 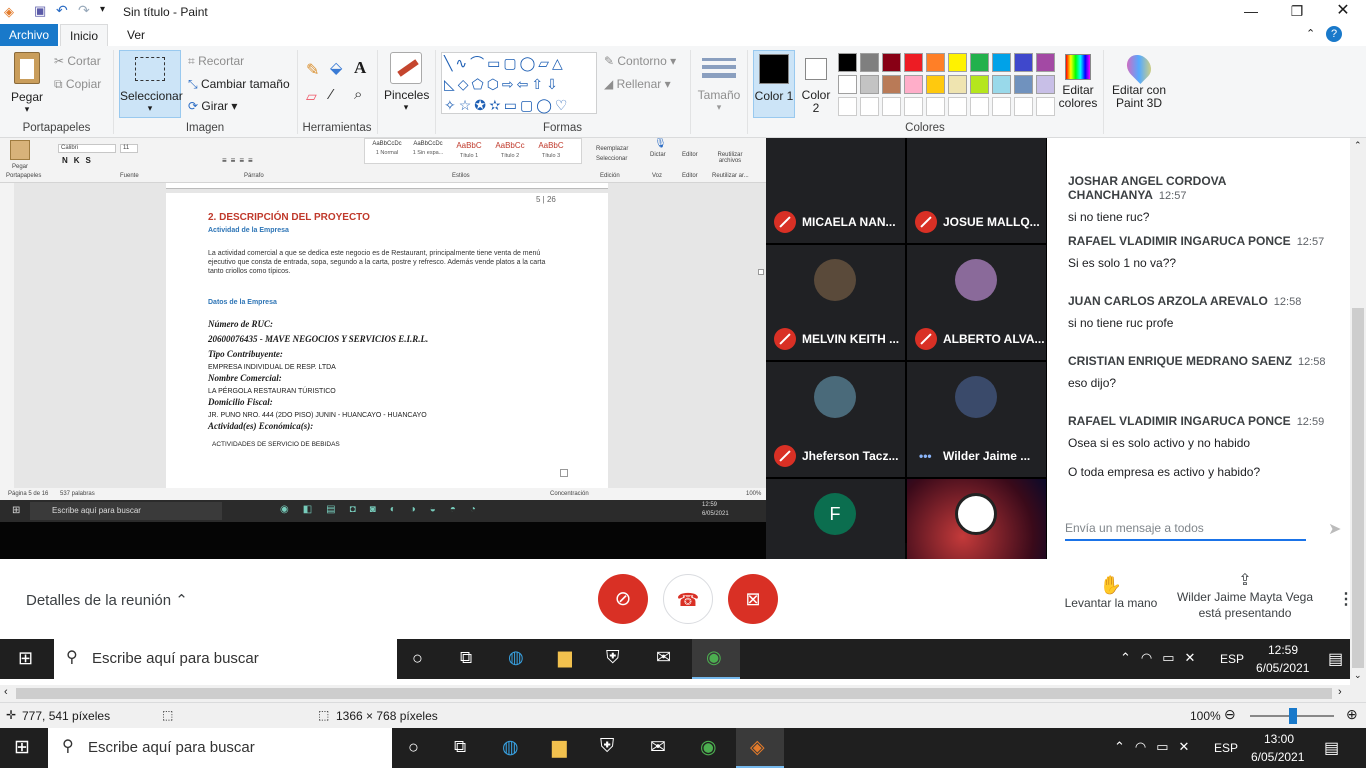 What do you see at coordinates (658, 747) in the screenshot?
I see `mail-icon: ✉` at bounding box center [658, 747].